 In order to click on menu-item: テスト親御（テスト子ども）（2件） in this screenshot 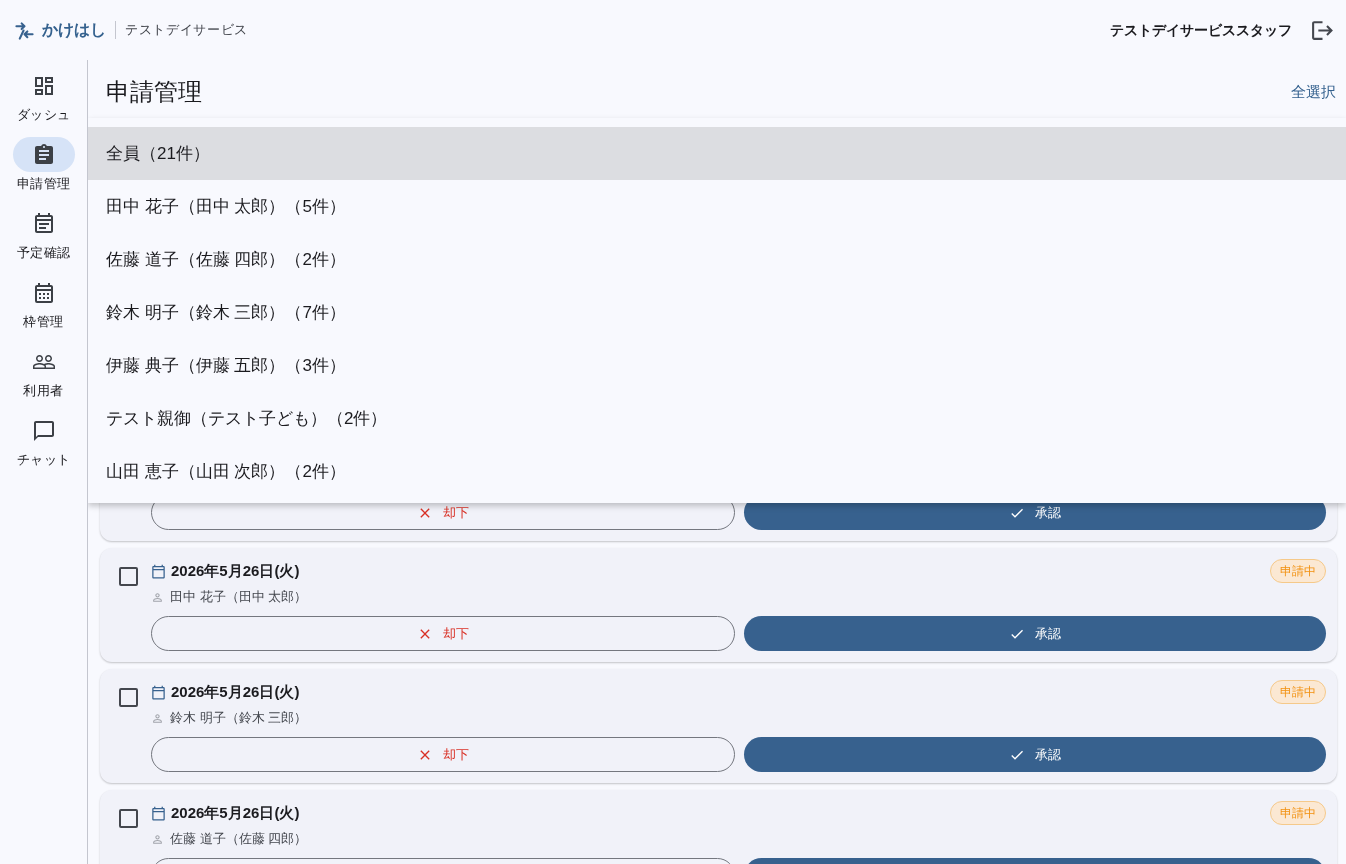, I will do `click(717, 418)`.